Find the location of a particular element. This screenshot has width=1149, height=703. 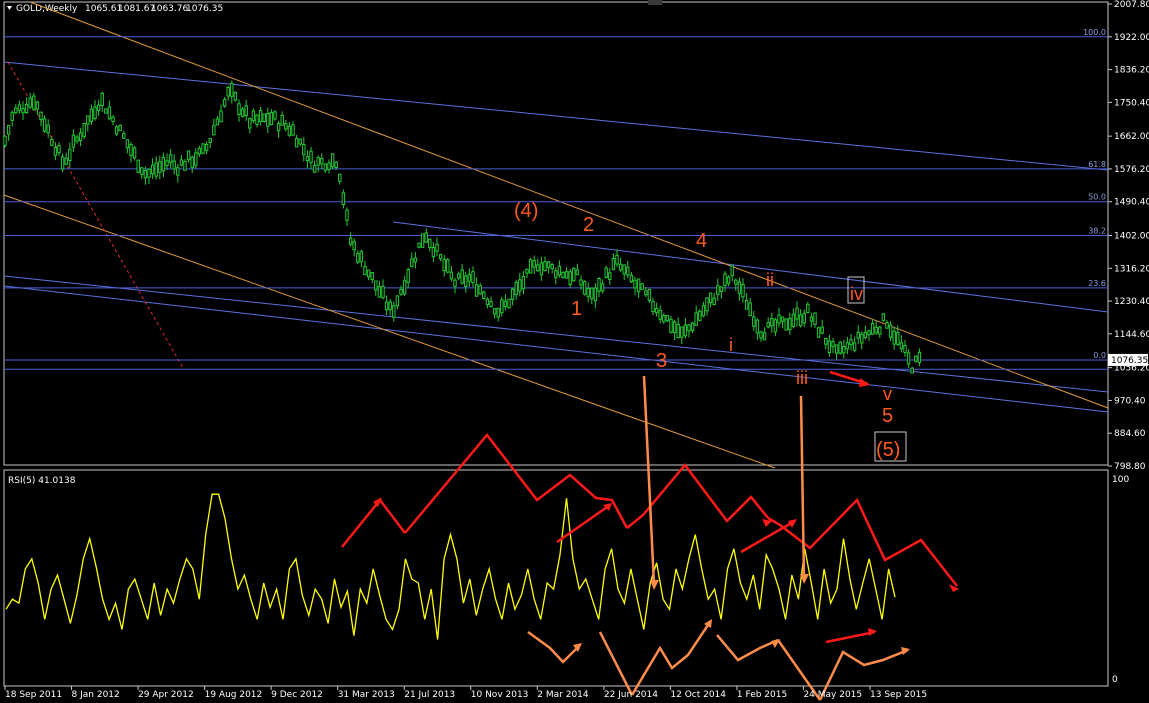

fib-label: 61.8 is located at coordinates (1097, 164).